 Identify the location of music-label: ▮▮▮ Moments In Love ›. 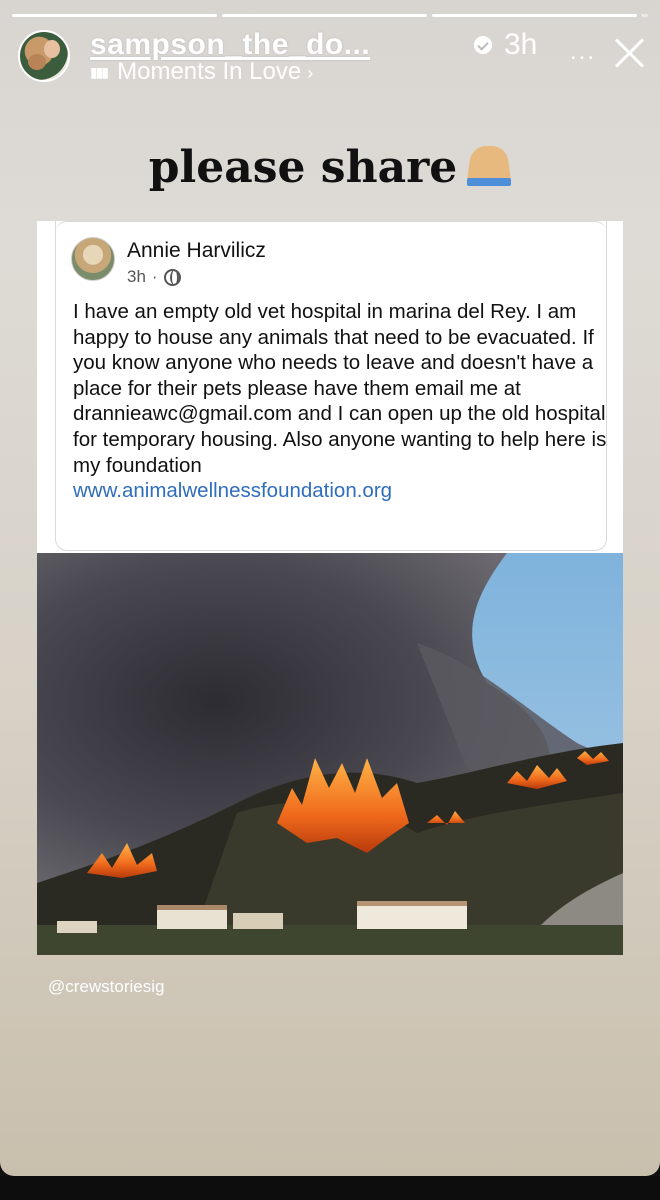
(201, 72).